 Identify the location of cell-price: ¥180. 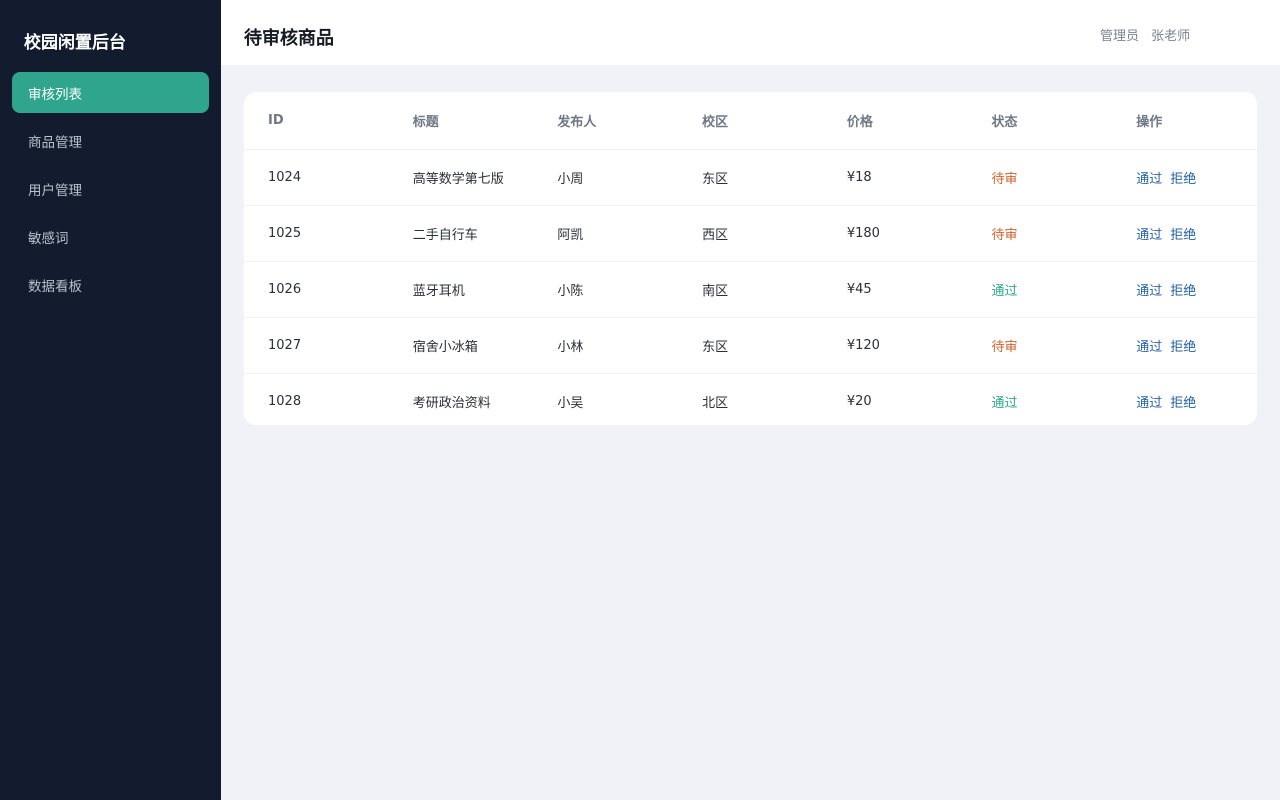
(895, 233).